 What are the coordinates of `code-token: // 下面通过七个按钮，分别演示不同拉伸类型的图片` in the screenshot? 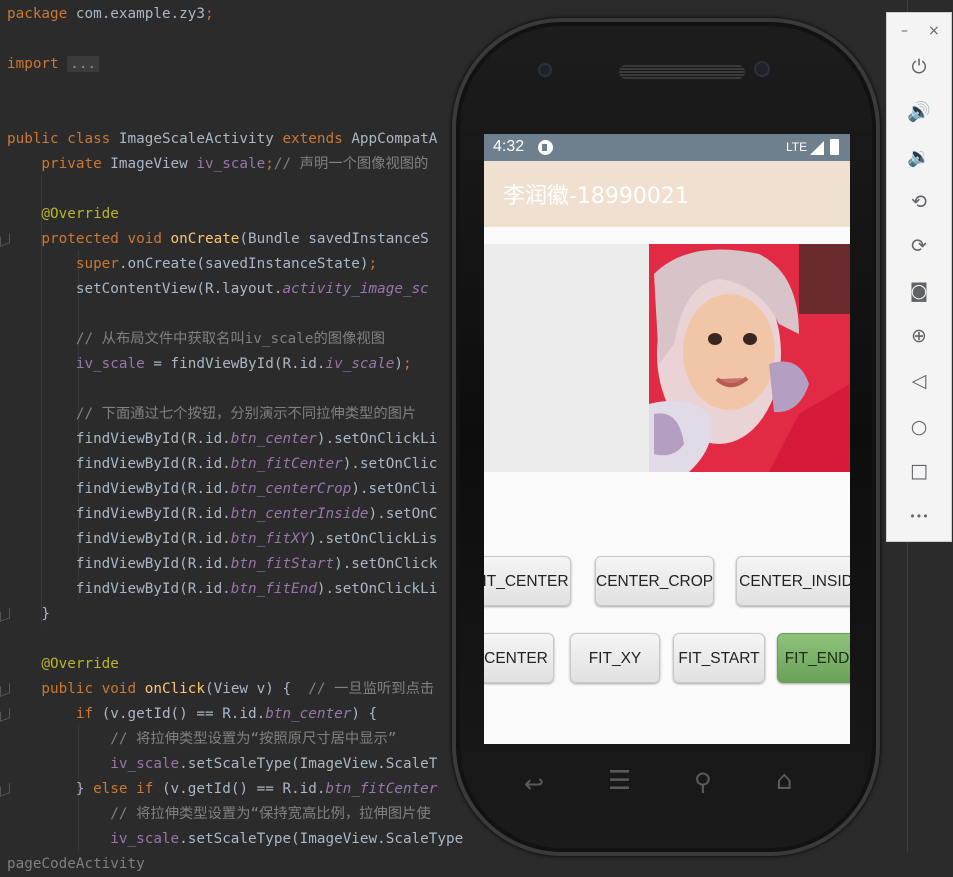 It's located at (212, 414).